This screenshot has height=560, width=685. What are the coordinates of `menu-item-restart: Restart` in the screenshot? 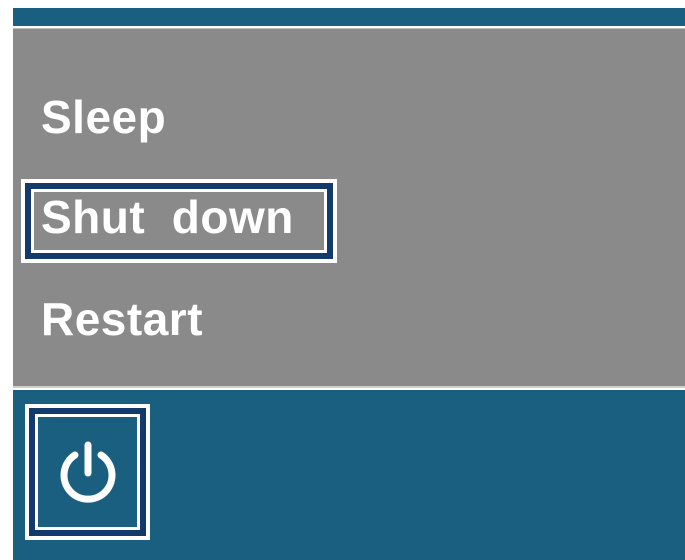 It's located at (122, 319).